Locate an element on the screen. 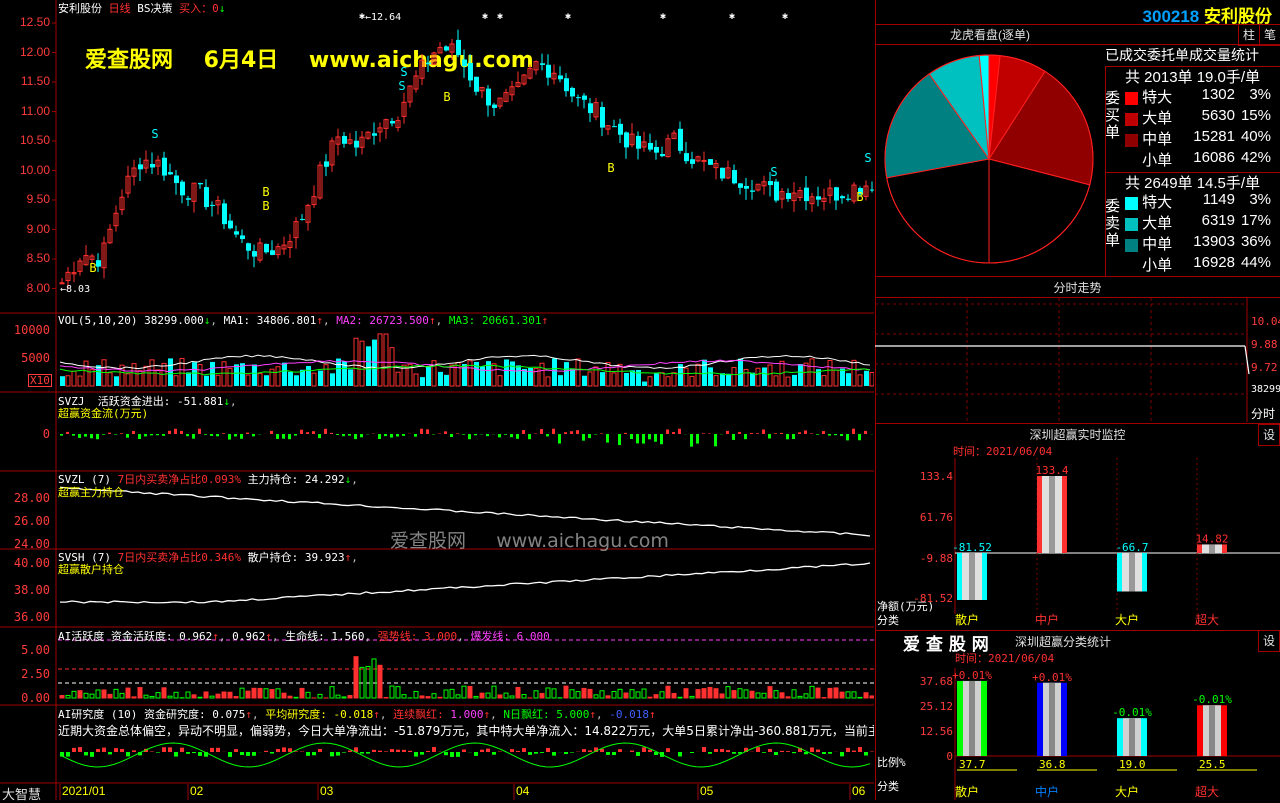  row-pct: 44% is located at coordinates (1254, 262).